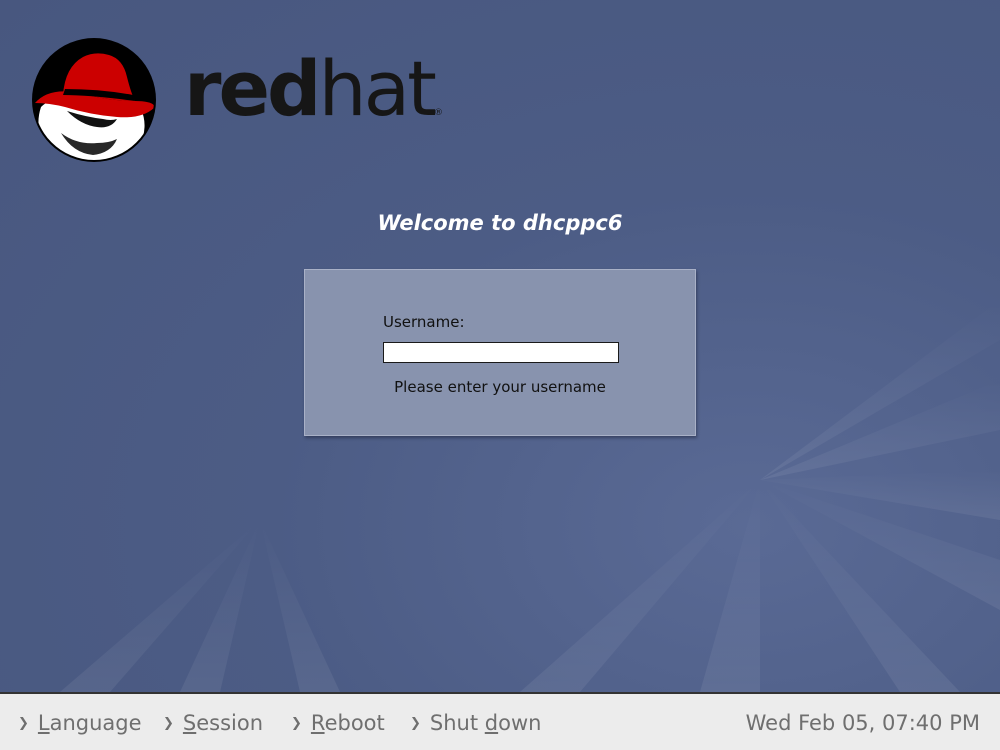 Image resolution: width=1000 pixels, height=750 pixels. I want to click on shutdown-label-before: Shut, so click(457, 723).